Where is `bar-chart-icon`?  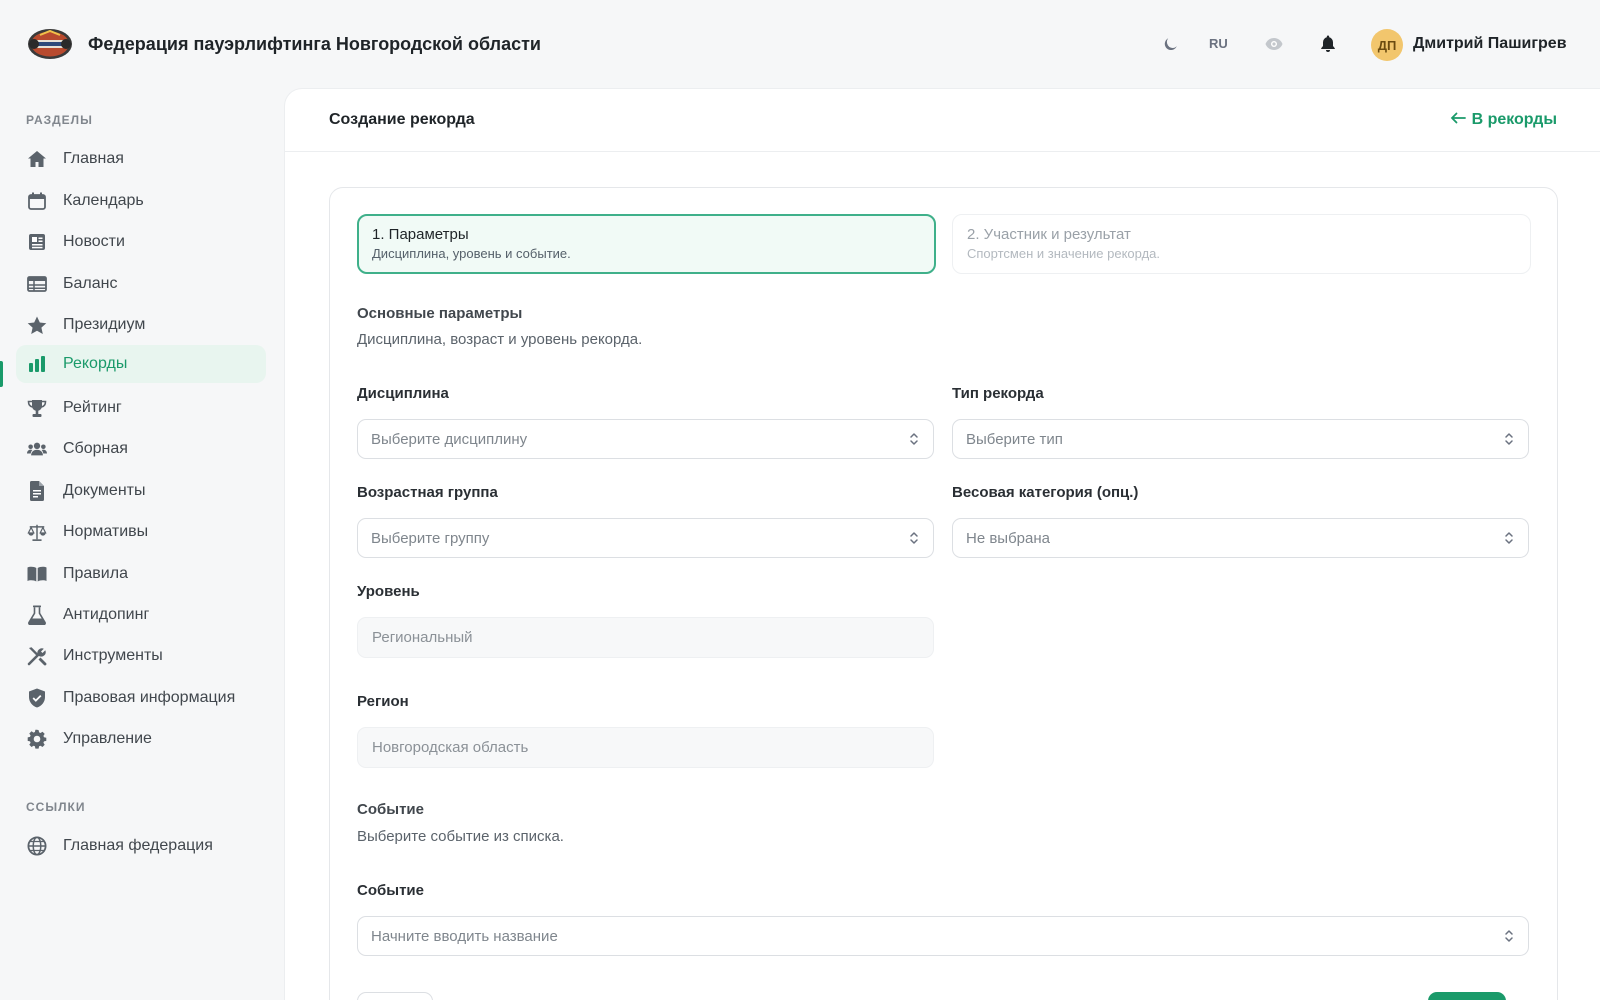
bar-chart-icon is located at coordinates (37, 364).